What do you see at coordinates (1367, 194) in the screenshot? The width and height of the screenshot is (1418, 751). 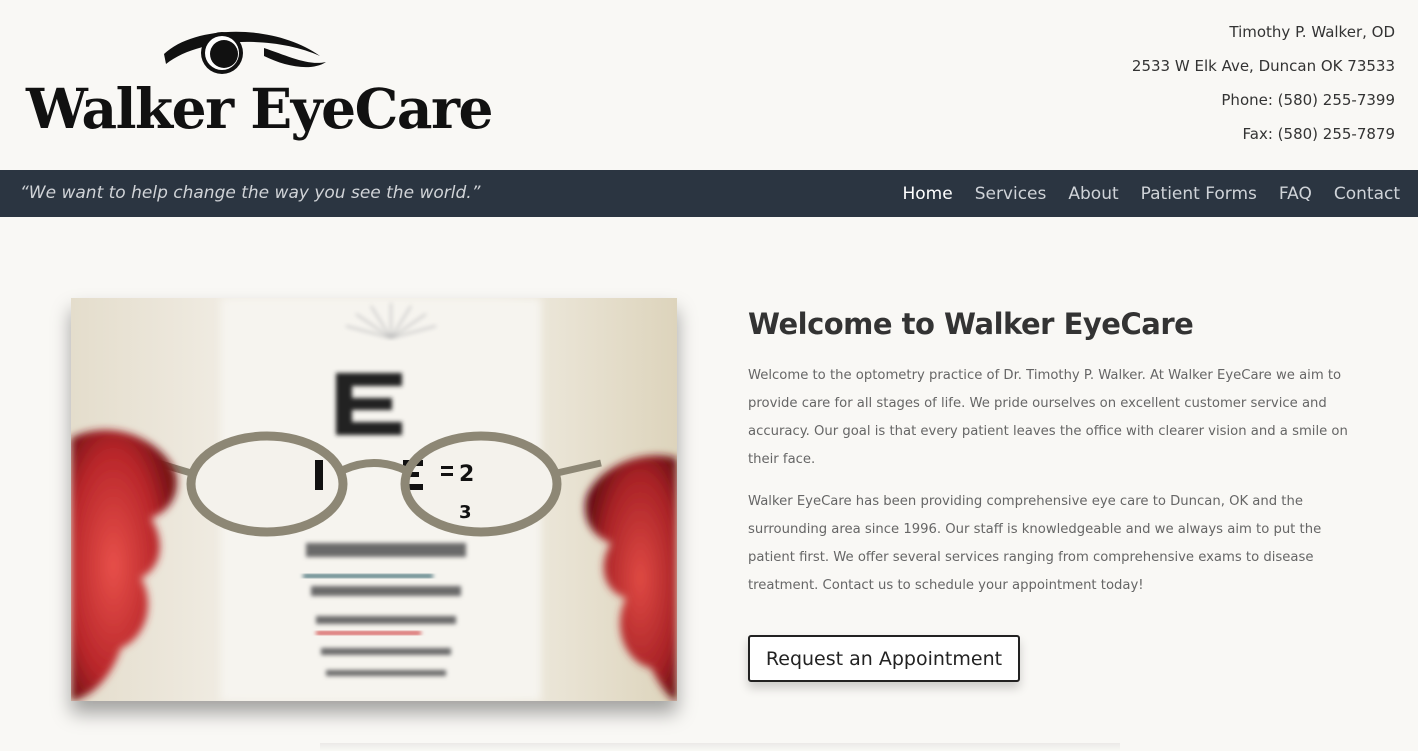 I see `nav-contact: Contact` at bounding box center [1367, 194].